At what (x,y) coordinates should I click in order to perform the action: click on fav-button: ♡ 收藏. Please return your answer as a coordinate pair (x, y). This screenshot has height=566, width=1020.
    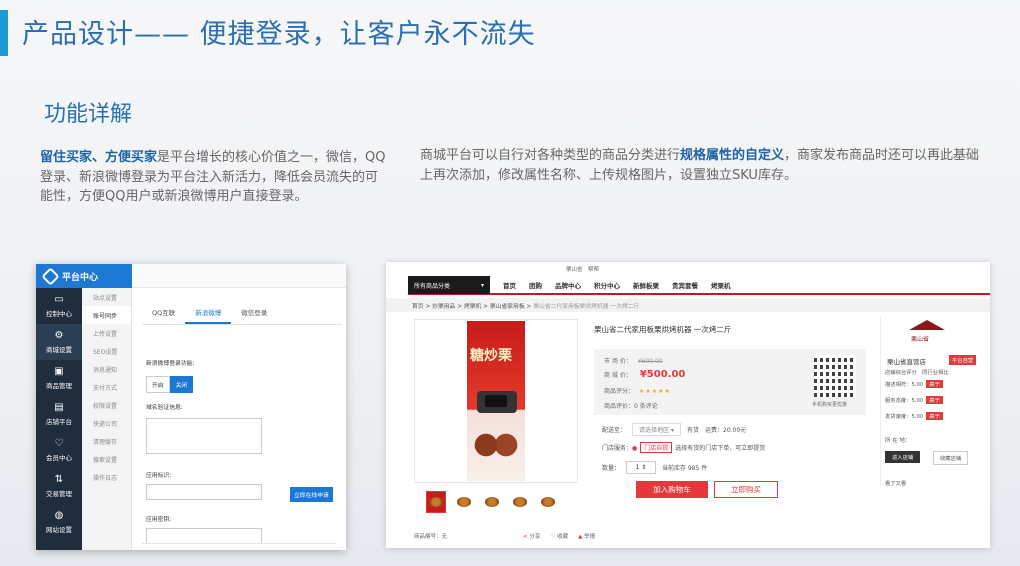
    Looking at the image, I should click on (559, 536).